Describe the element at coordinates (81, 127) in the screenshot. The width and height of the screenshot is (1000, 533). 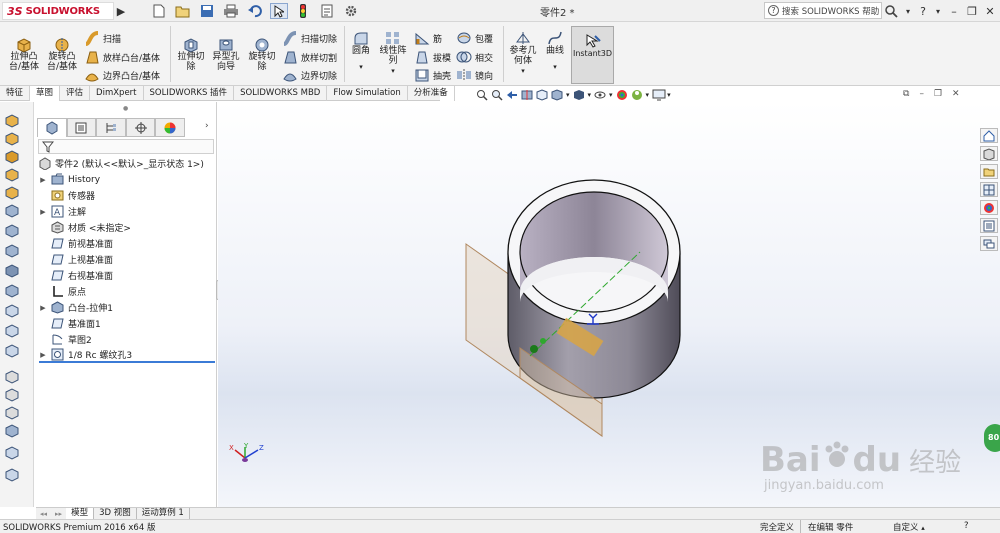
I see `property-manager-tab` at that location.